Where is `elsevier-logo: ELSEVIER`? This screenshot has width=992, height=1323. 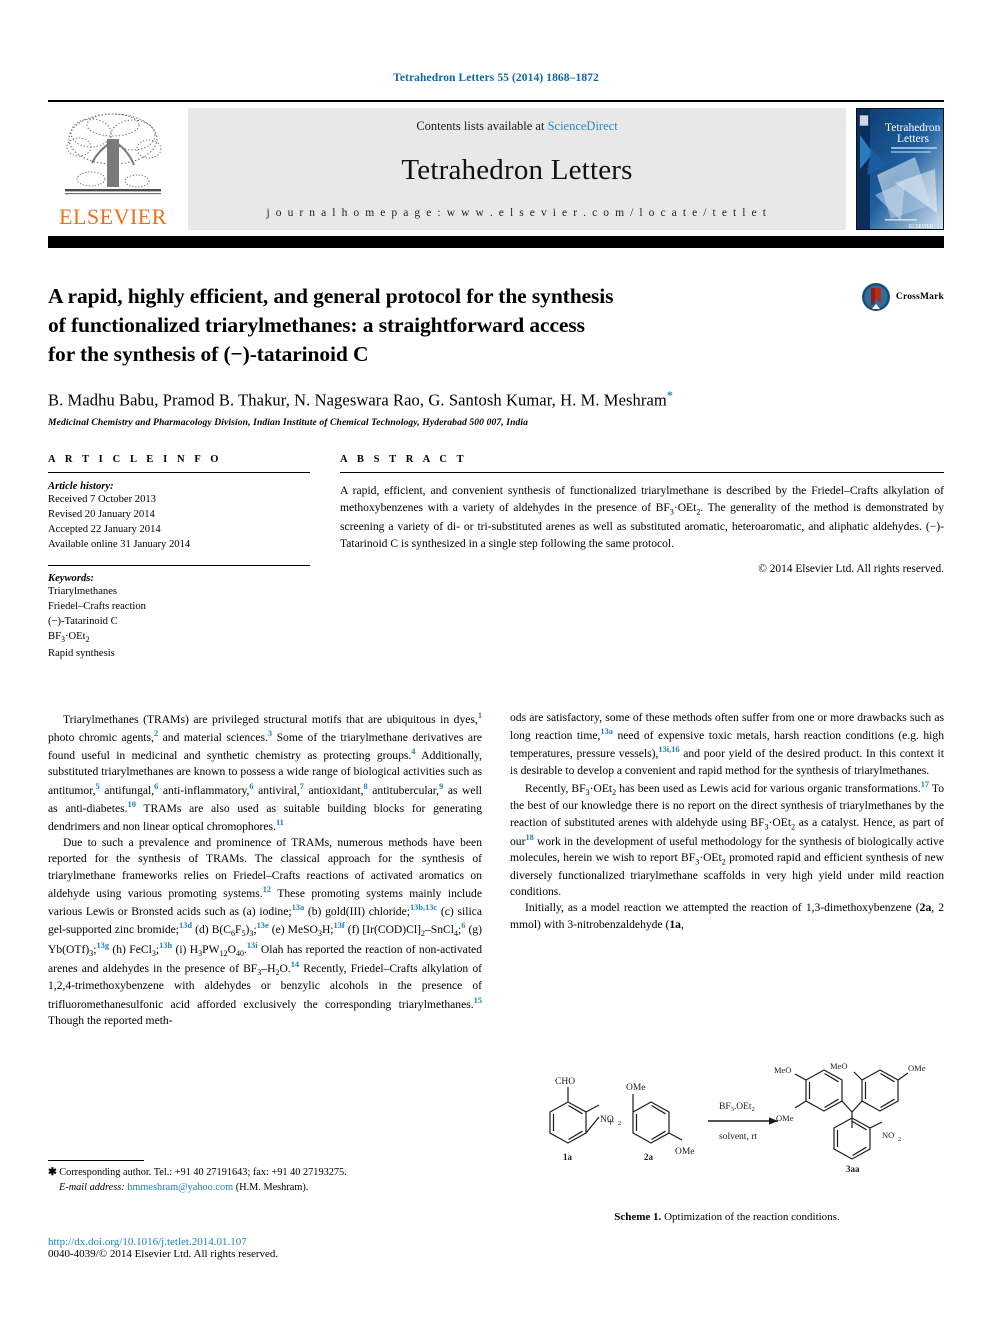 elsevier-logo: ELSEVIER is located at coordinates (113, 169).